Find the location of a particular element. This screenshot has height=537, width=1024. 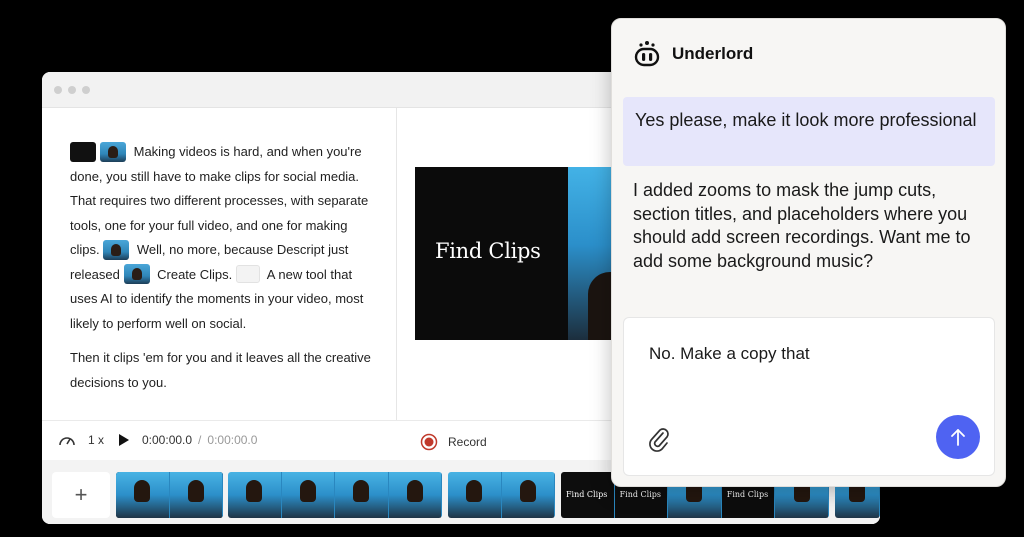

send-button is located at coordinates (958, 437).